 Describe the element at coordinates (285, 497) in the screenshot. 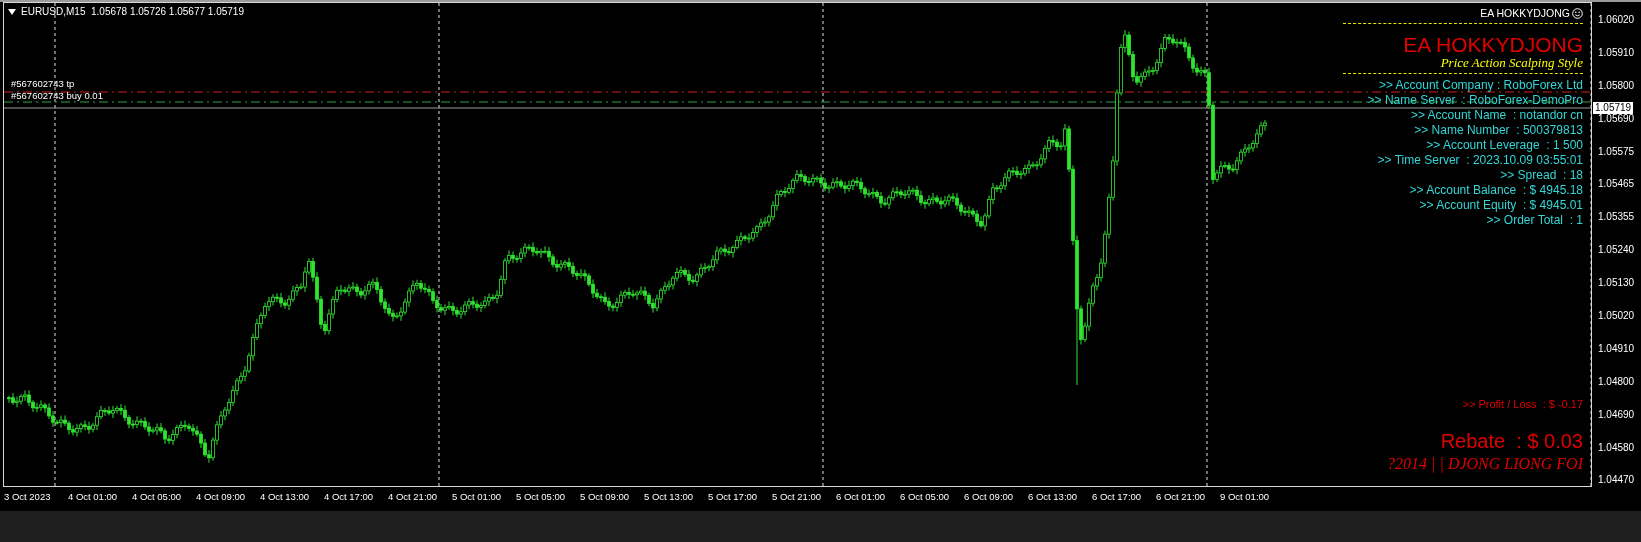

I see `time-label: 4 Oct 13:00` at that location.